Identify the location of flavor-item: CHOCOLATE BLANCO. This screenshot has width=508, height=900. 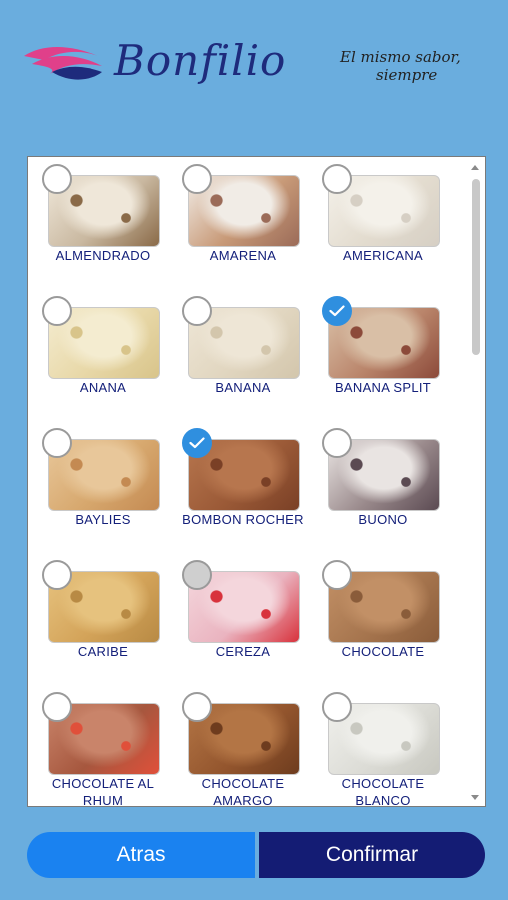
(386, 746).